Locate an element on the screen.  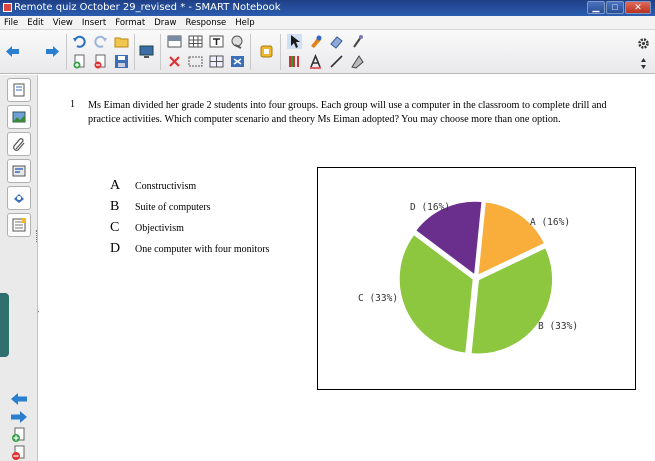
option-text: Constructivism is located at coordinates (166, 186).